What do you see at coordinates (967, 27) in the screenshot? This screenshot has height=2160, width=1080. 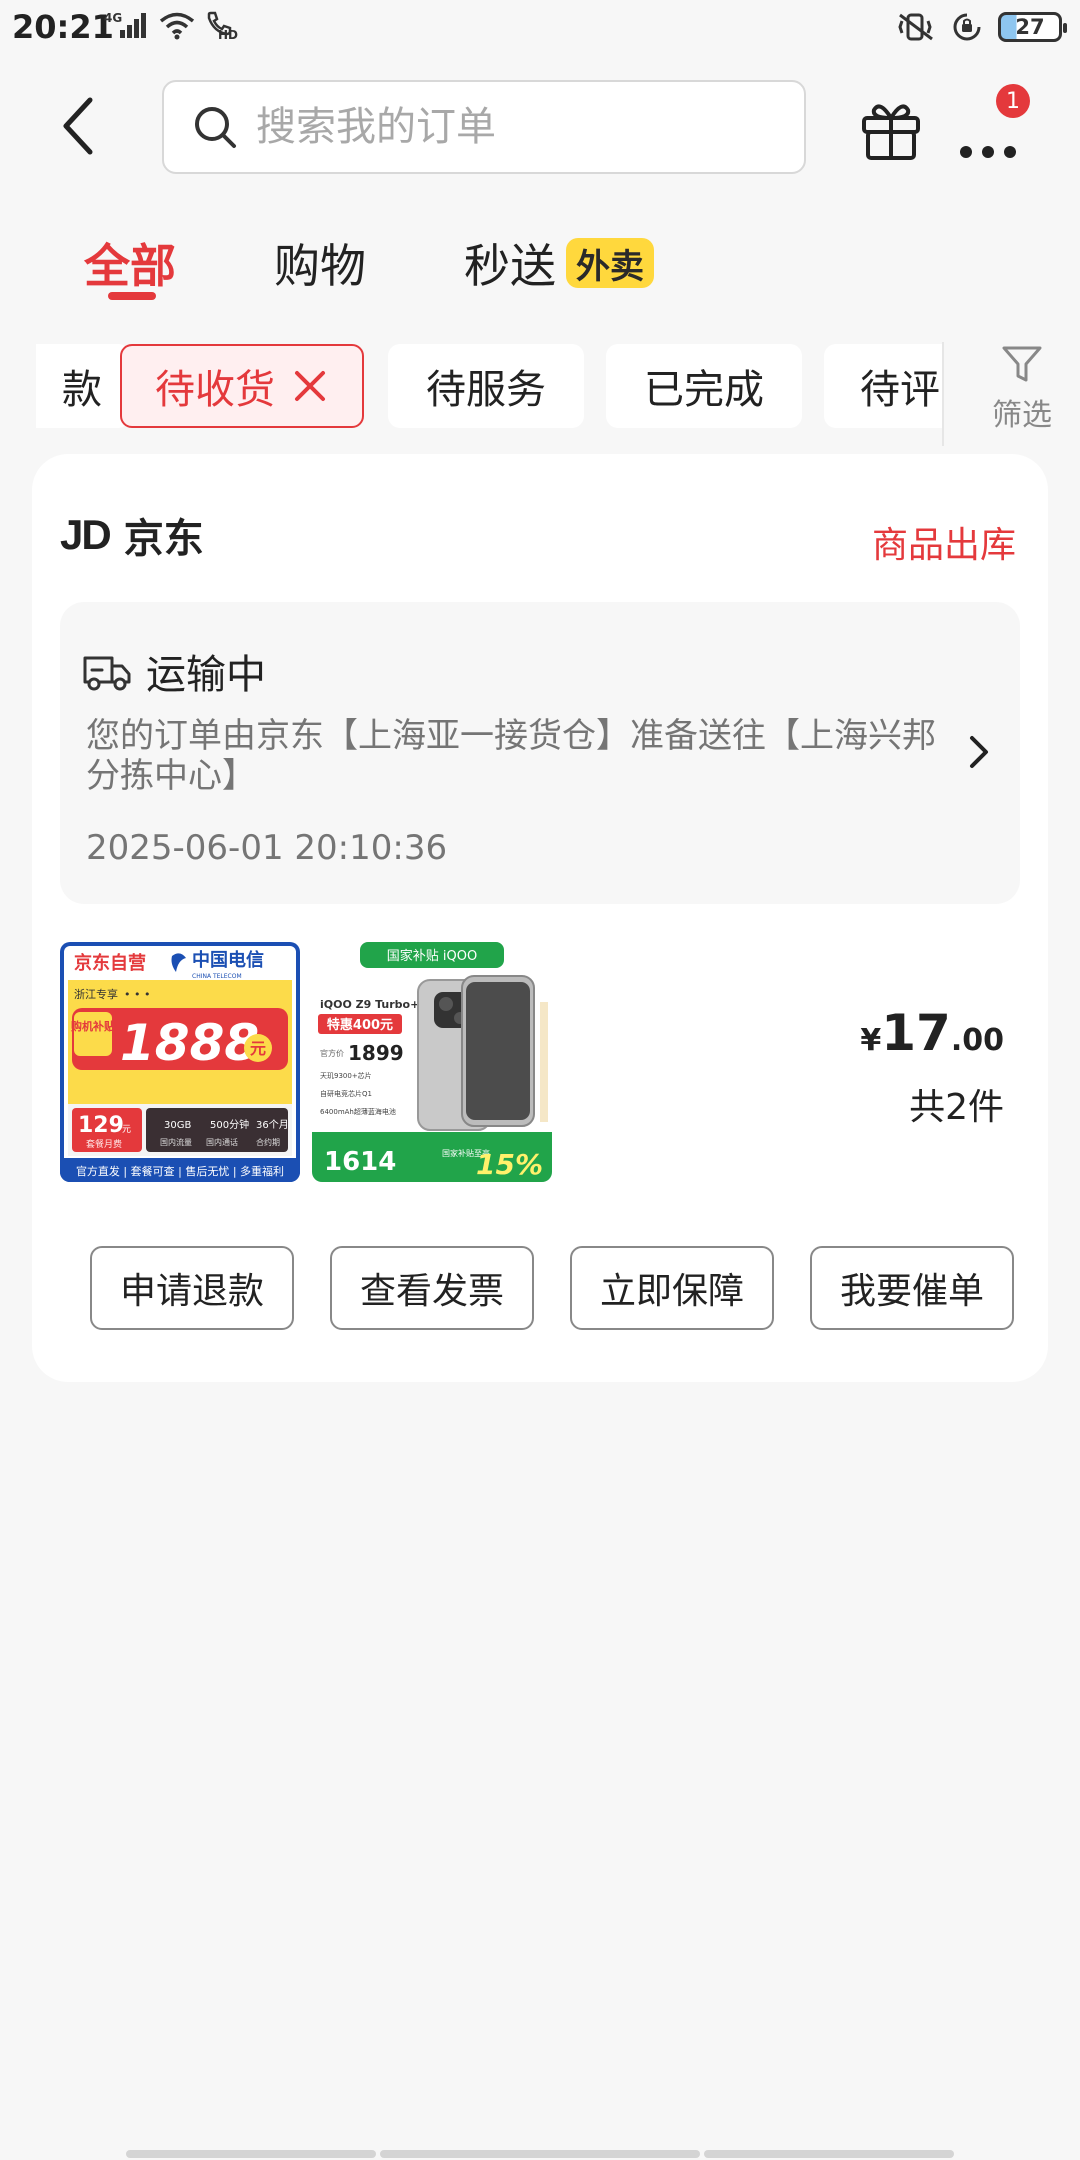 I see `rotation-lock-icon` at bounding box center [967, 27].